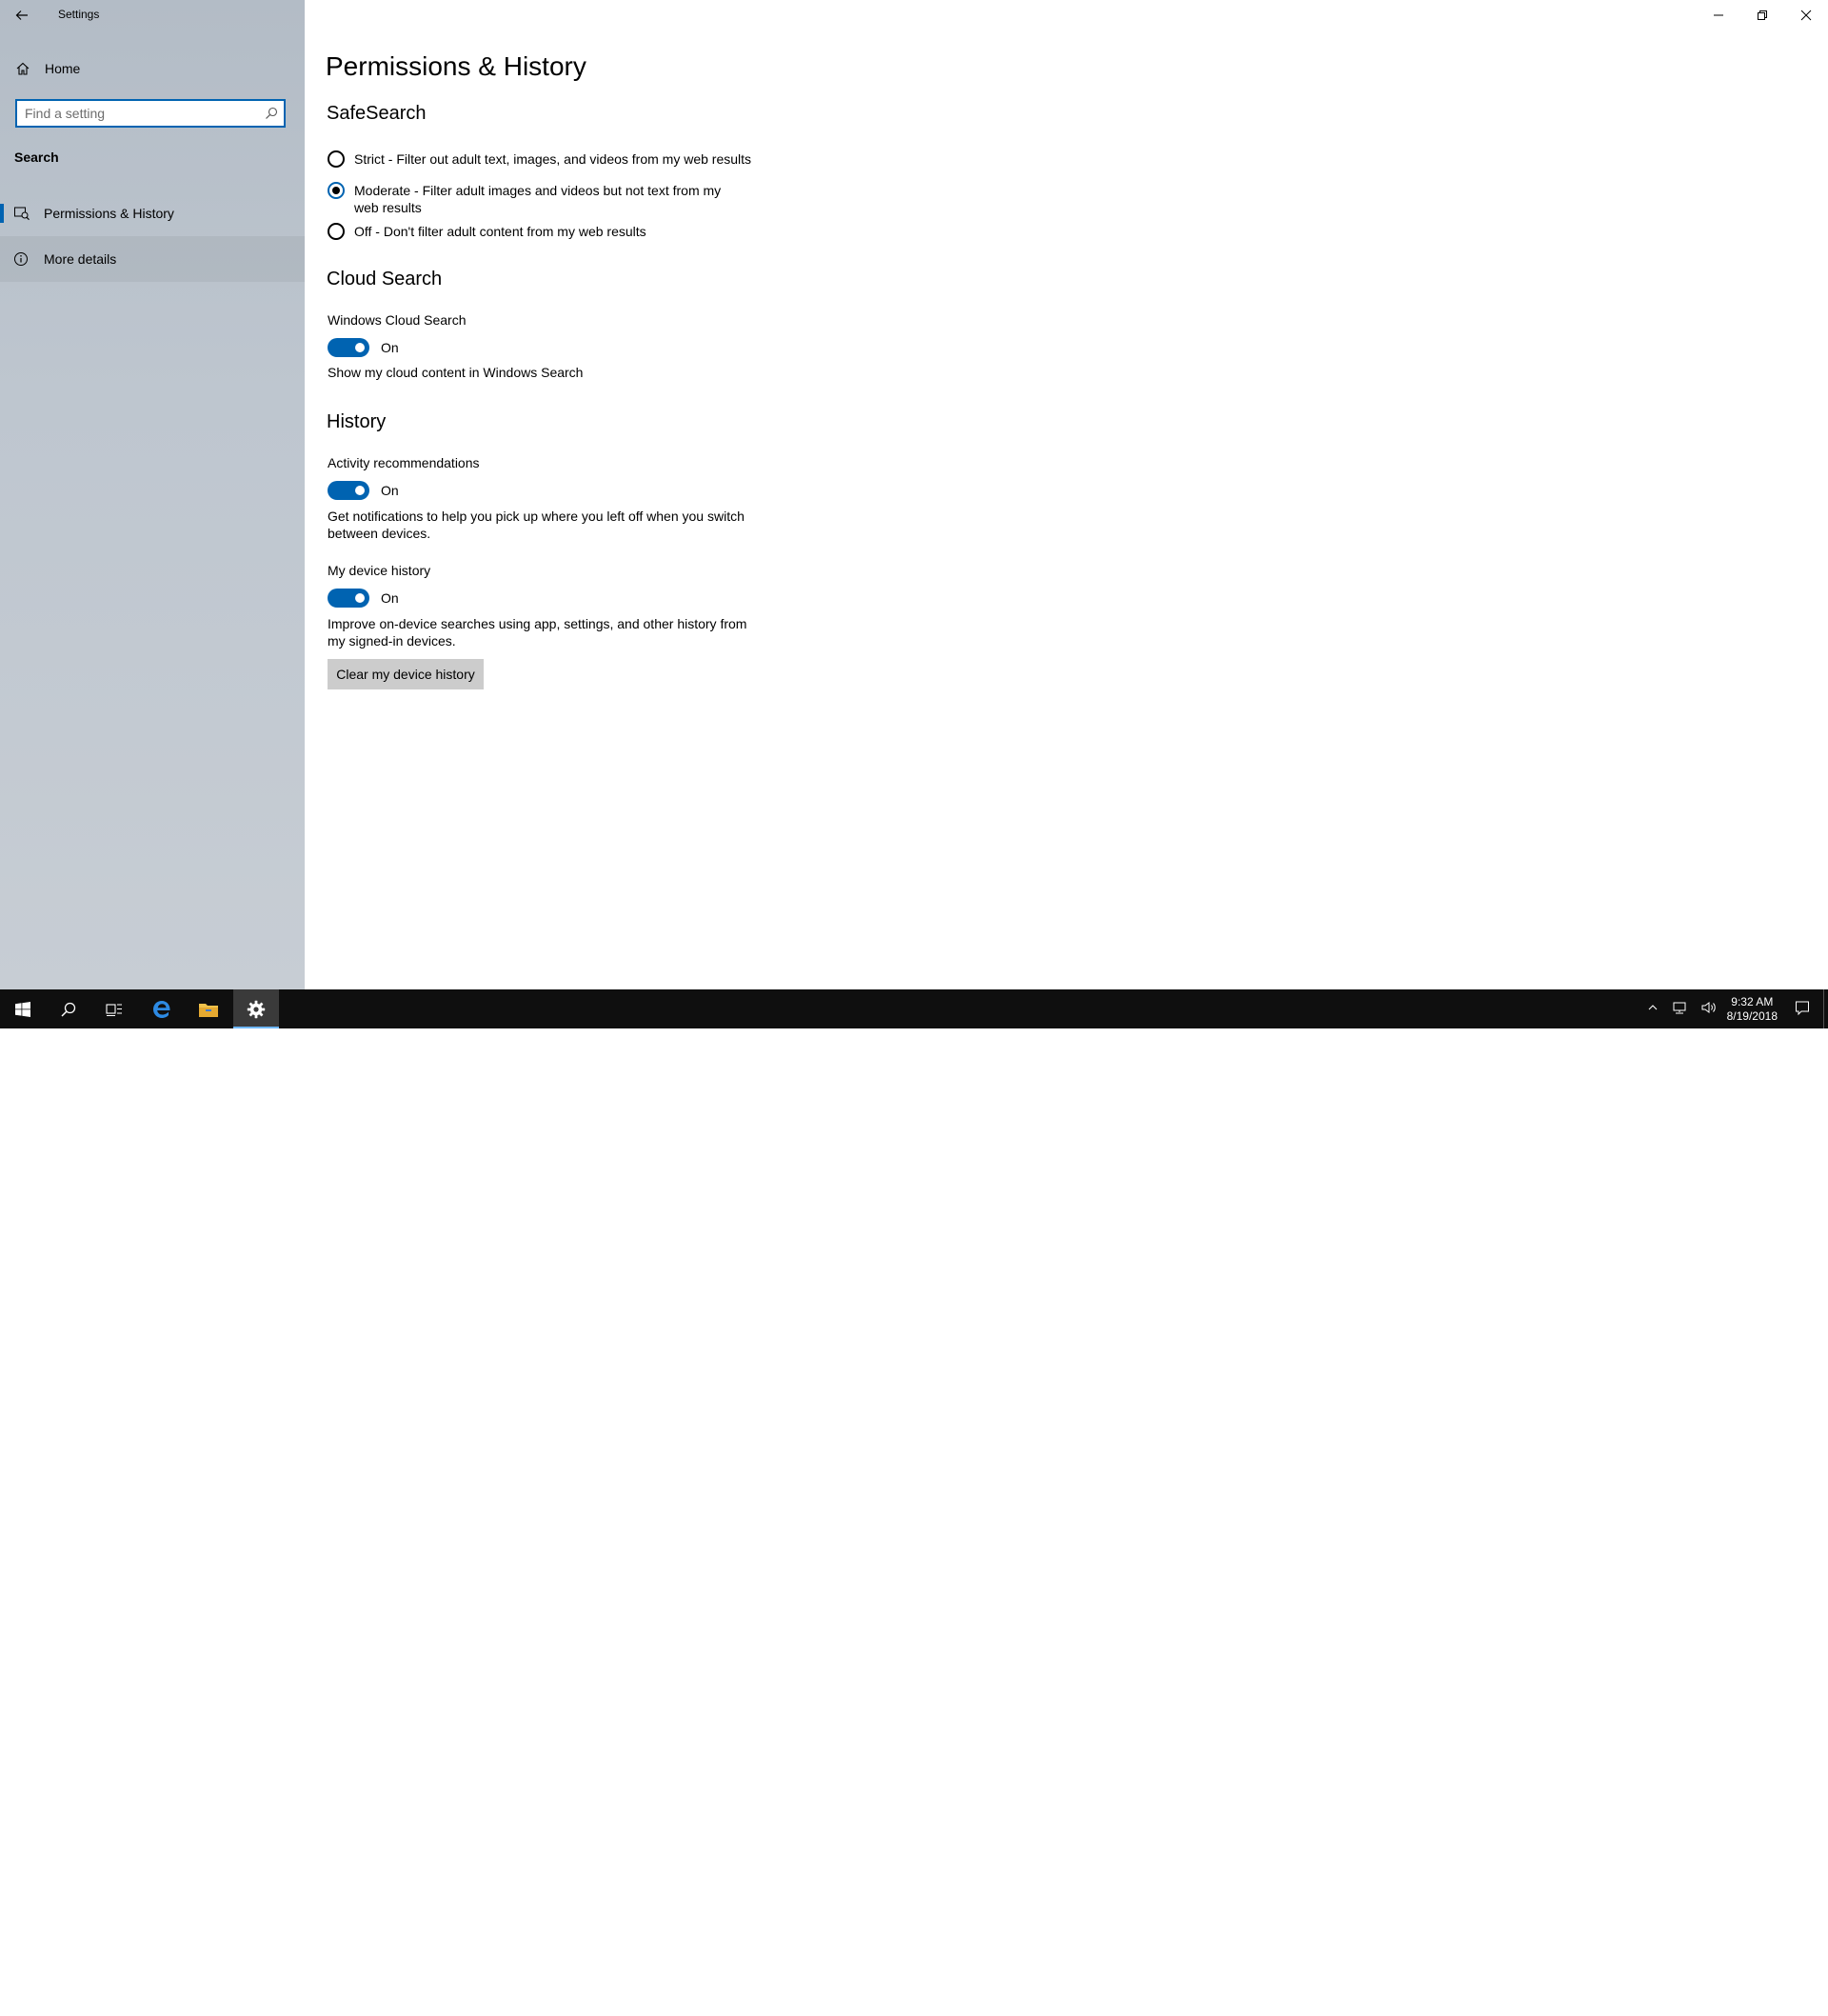 This screenshot has height=2016, width=1828. I want to click on home-label: Home, so click(63, 68).